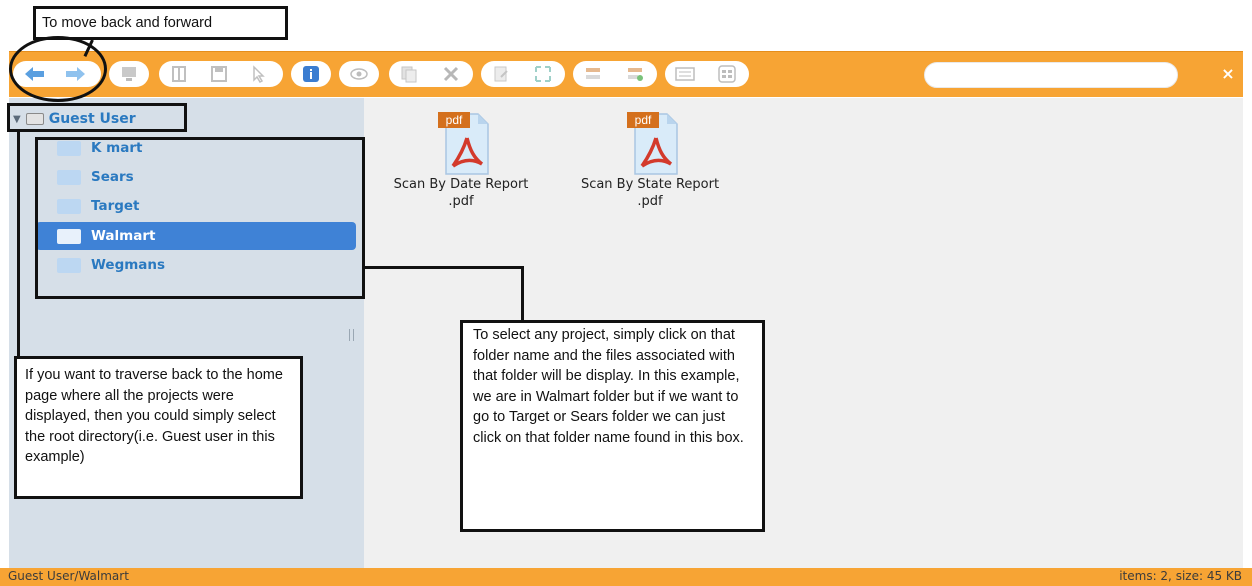 Image resolution: width=1252 pixels, height=586 pixels. I want to click on tree-group, so click(615, 74).